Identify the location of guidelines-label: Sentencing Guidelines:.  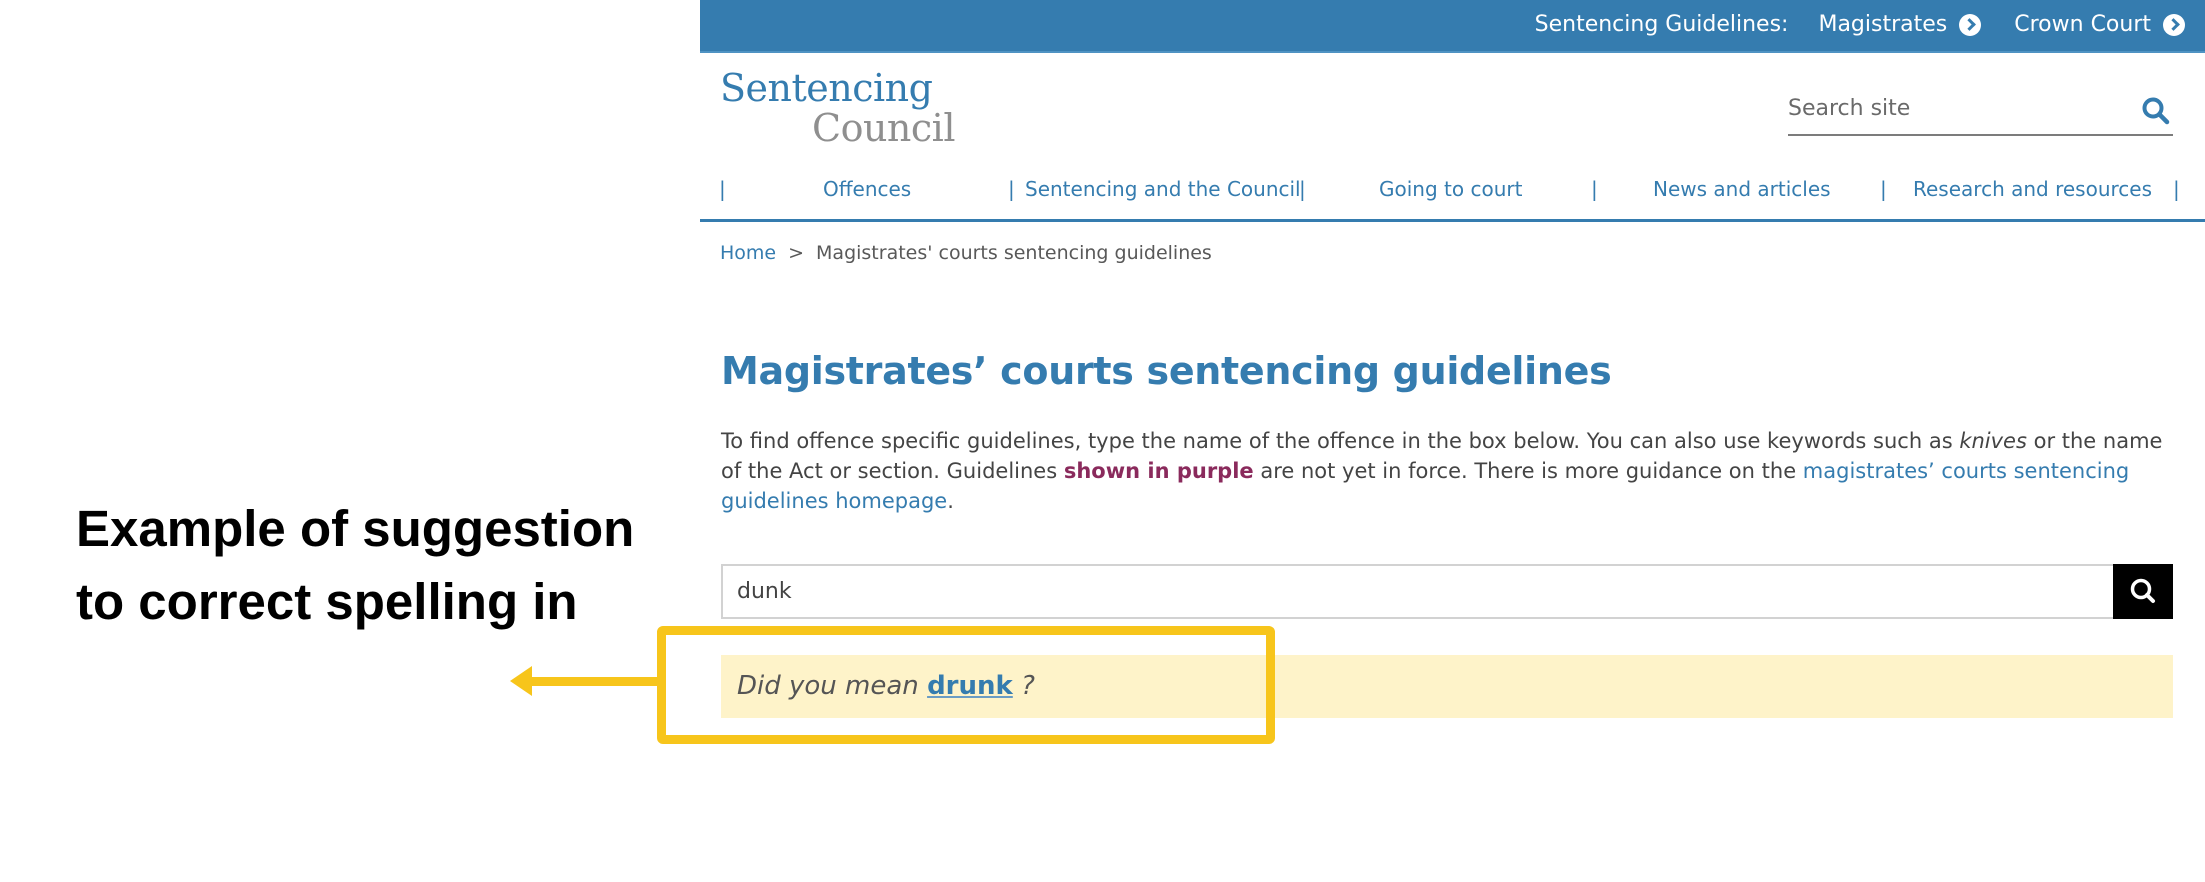
(1661, 24).